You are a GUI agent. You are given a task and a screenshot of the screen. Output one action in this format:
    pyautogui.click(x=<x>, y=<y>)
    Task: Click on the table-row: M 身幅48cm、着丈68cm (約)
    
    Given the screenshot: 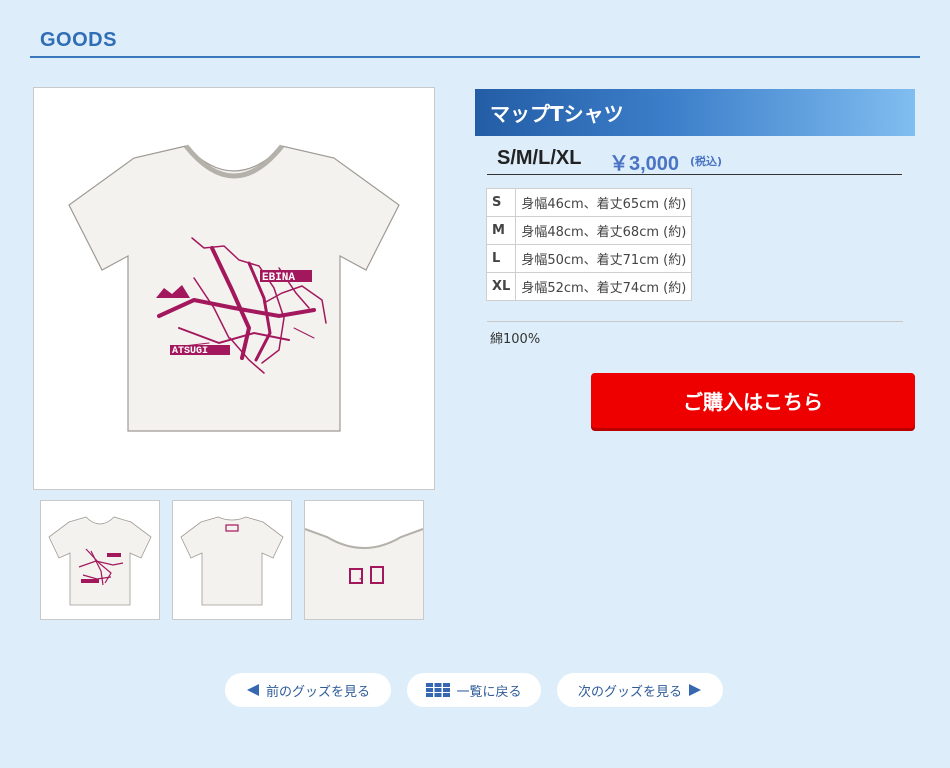 What is the action you would take?
    pyautogui.click(x=589, y=230)
    